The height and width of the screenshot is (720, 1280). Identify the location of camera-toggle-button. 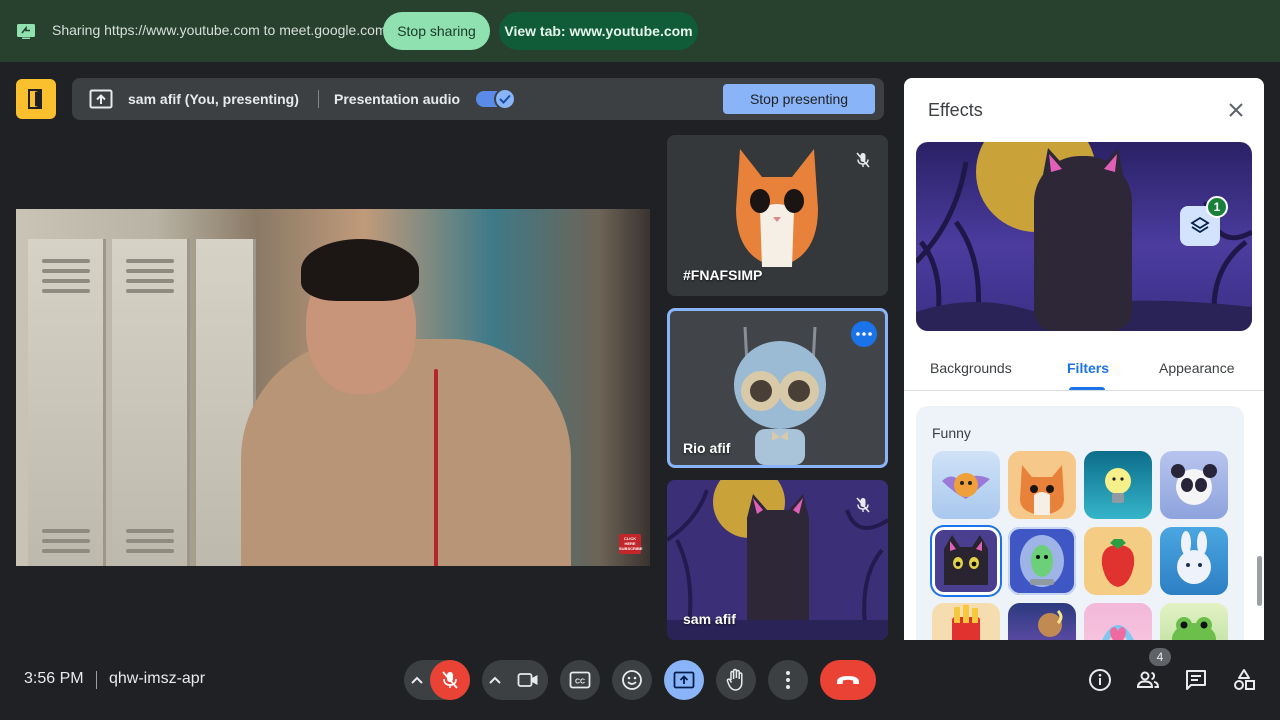
(528, 680).